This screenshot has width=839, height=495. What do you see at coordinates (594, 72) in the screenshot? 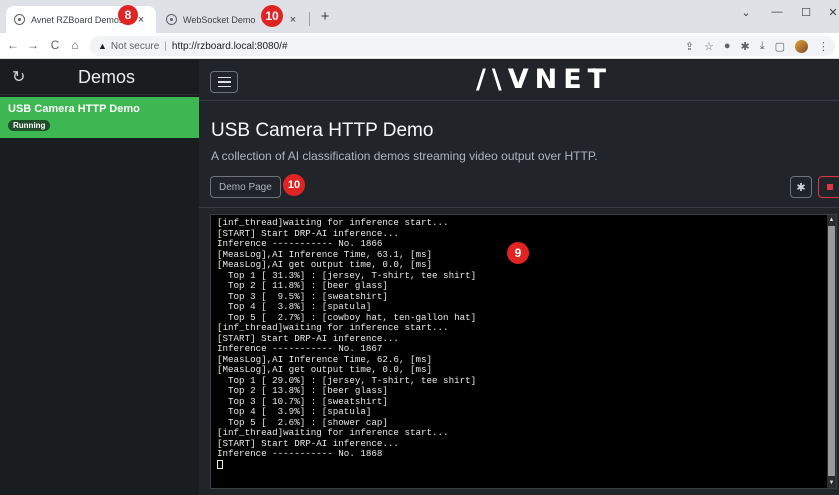
I see `trademark-mark: ®` at bounding box center [594, 72].